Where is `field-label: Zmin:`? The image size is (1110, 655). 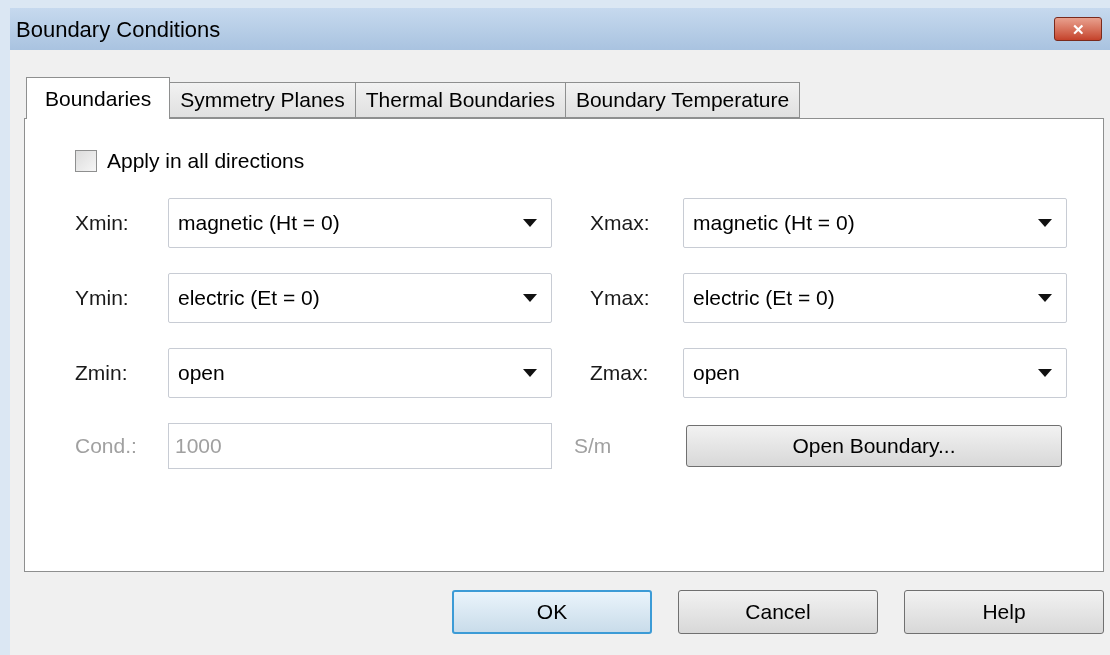
field-label: Zmin: is located at coordinates (102, 372).